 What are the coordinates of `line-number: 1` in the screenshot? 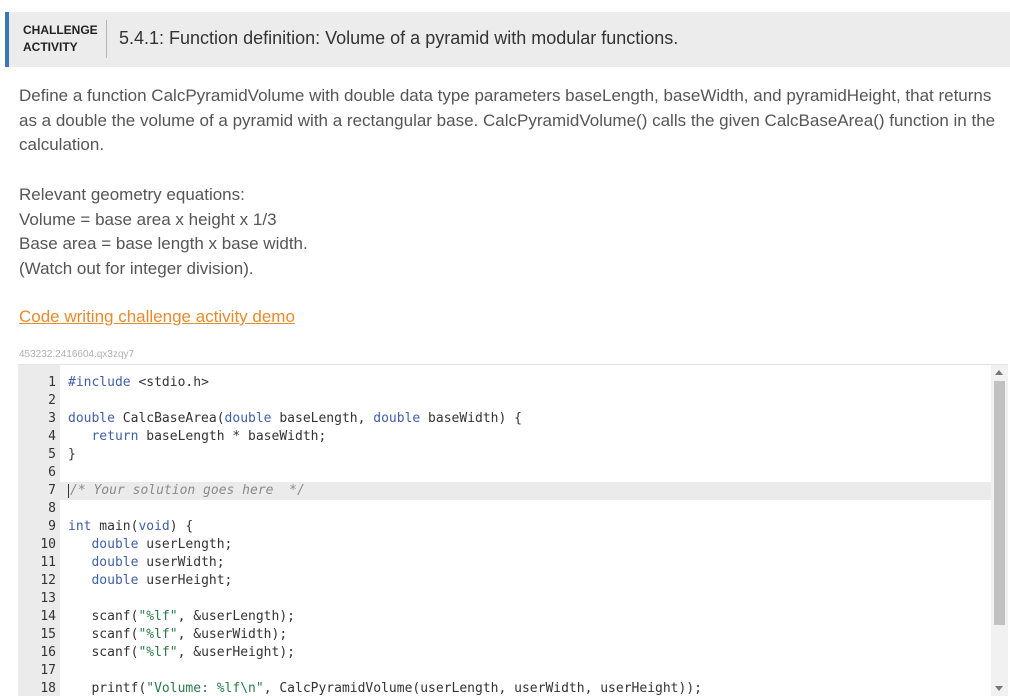 It's located at (52, 382).